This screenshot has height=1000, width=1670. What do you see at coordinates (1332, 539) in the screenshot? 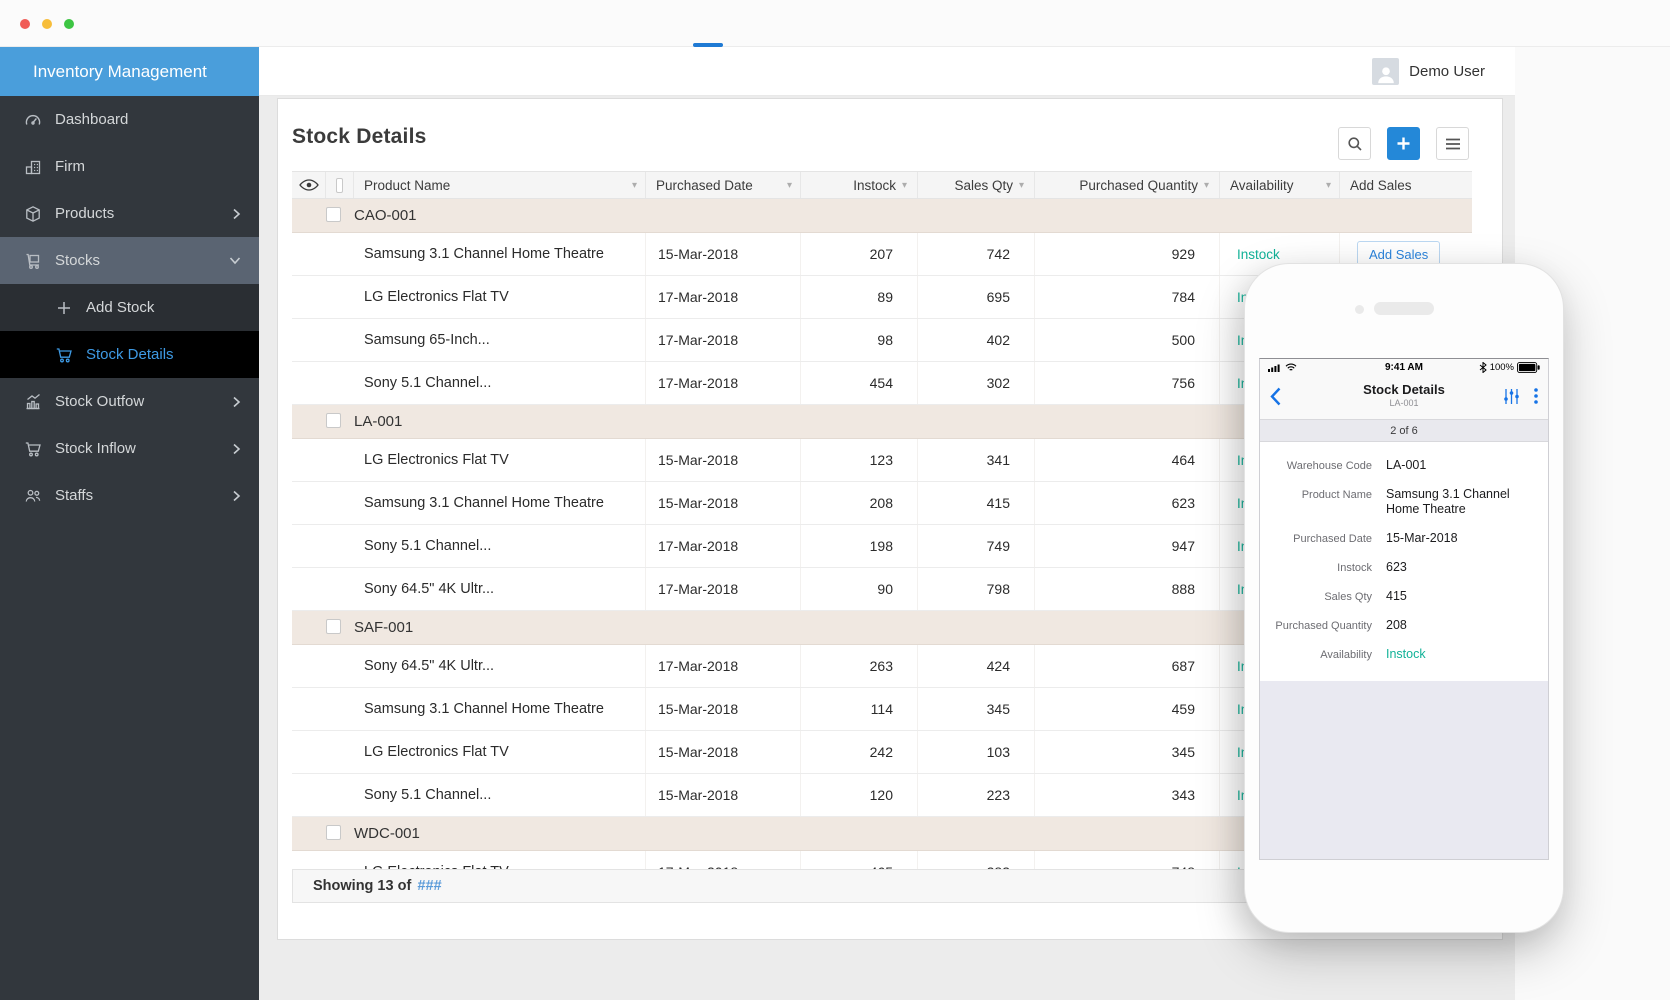
I see `phone-field-label: Purchased Date` at bounding box center [1332, 539].